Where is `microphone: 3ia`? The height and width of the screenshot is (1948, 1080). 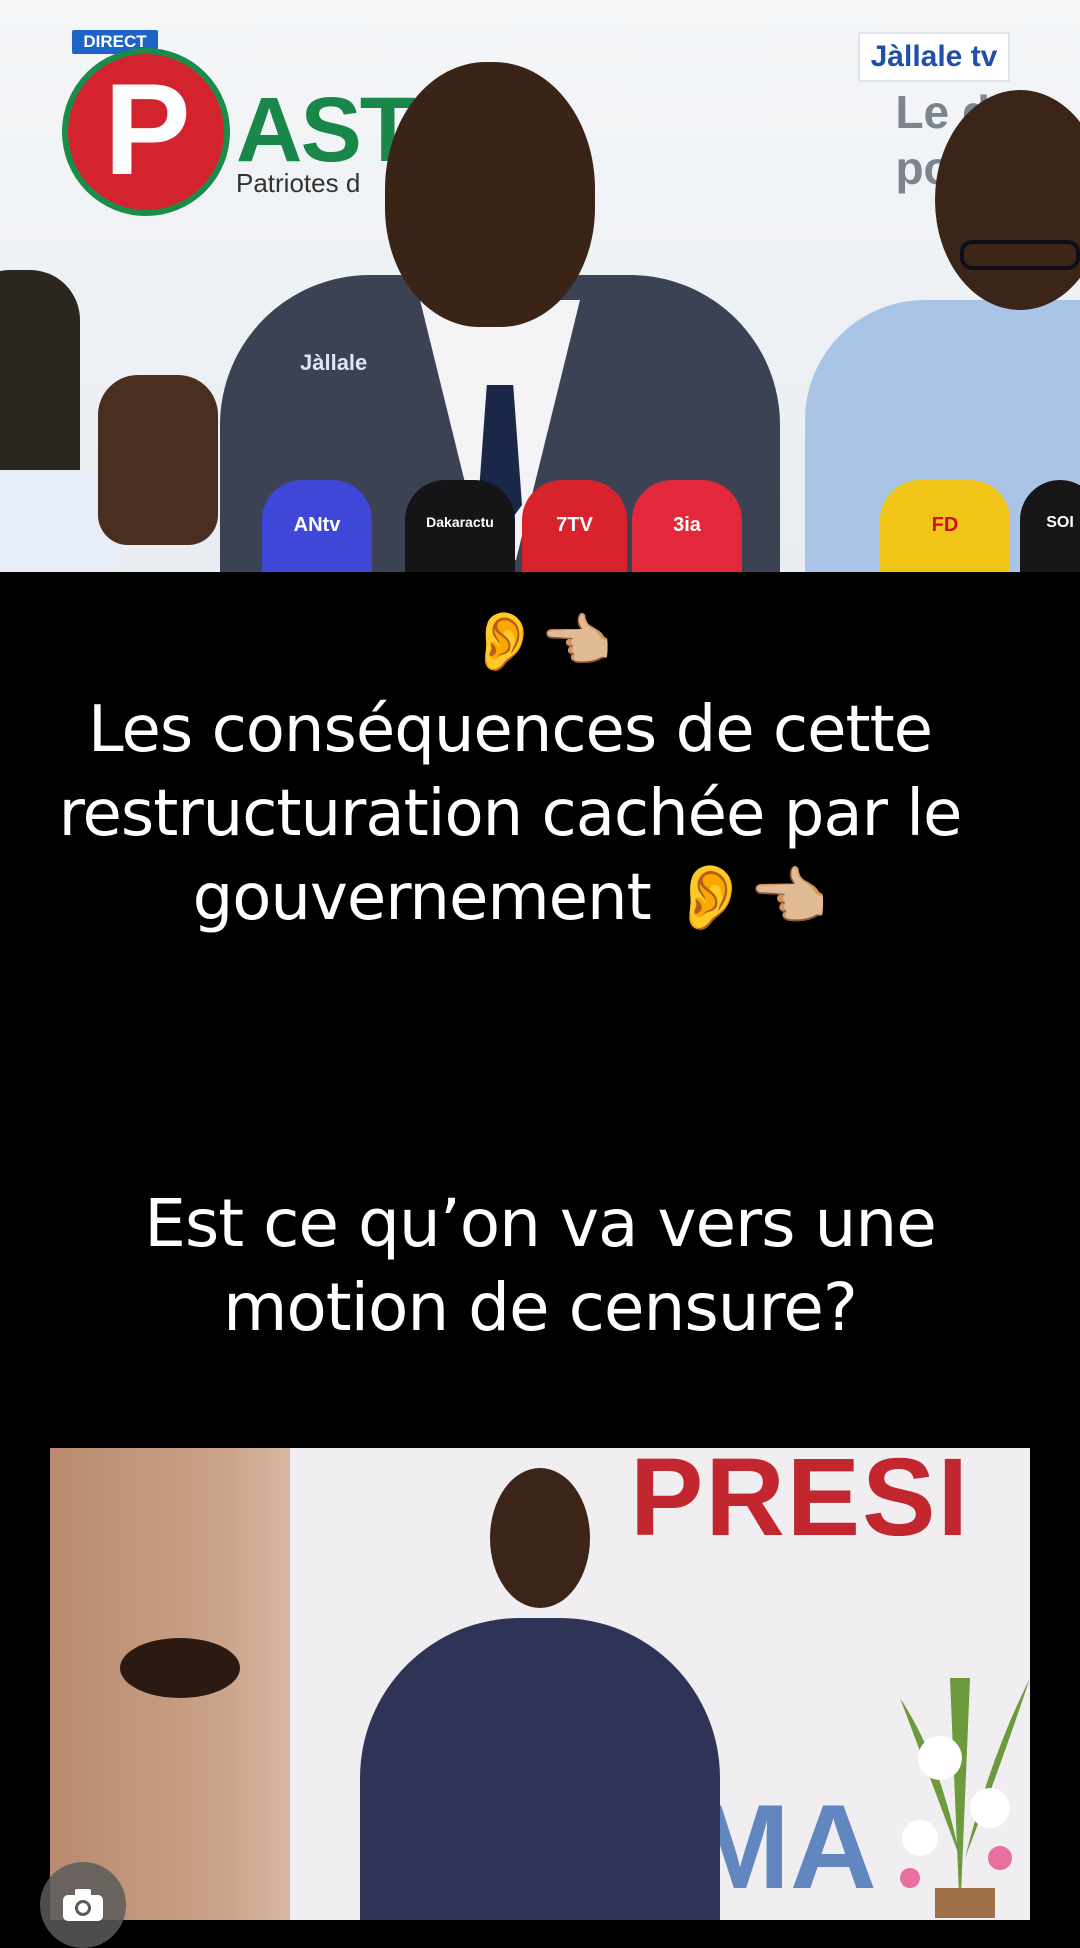 microphone: 3ia is located at coordinates (687, 526).